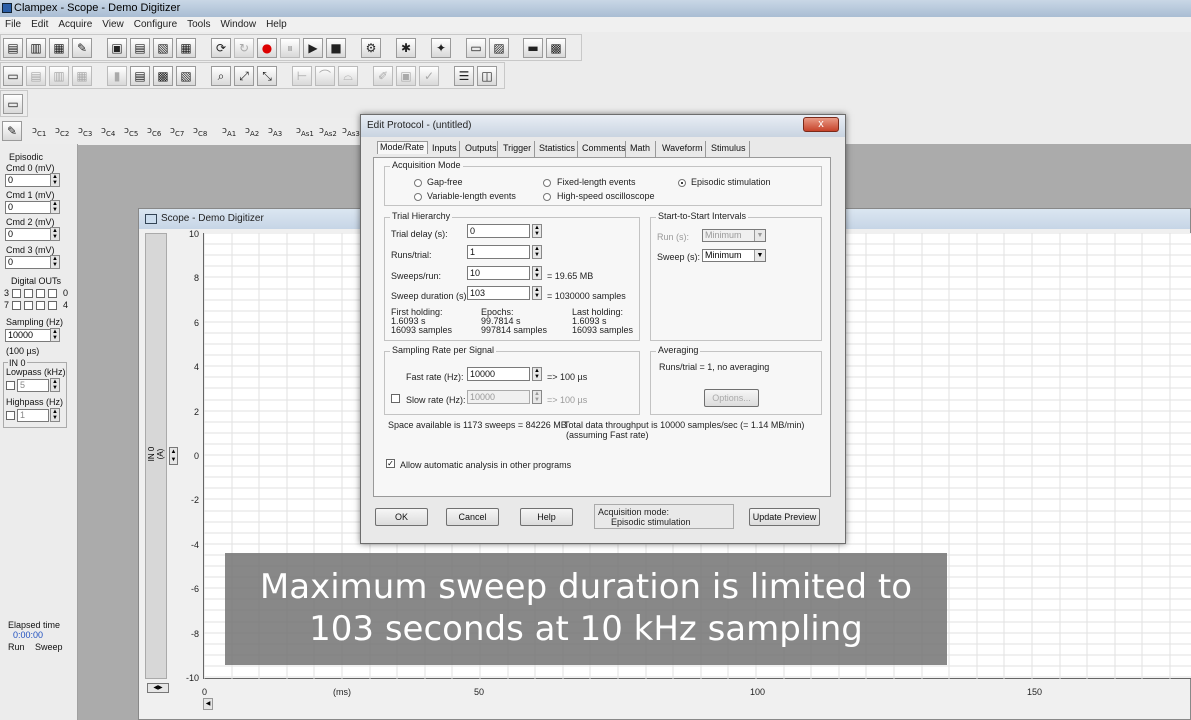  What do you see at coordinates (498, 397) in the screenshot?
I see `slow-rate-field: 10000` at bounding box center [498, 397].